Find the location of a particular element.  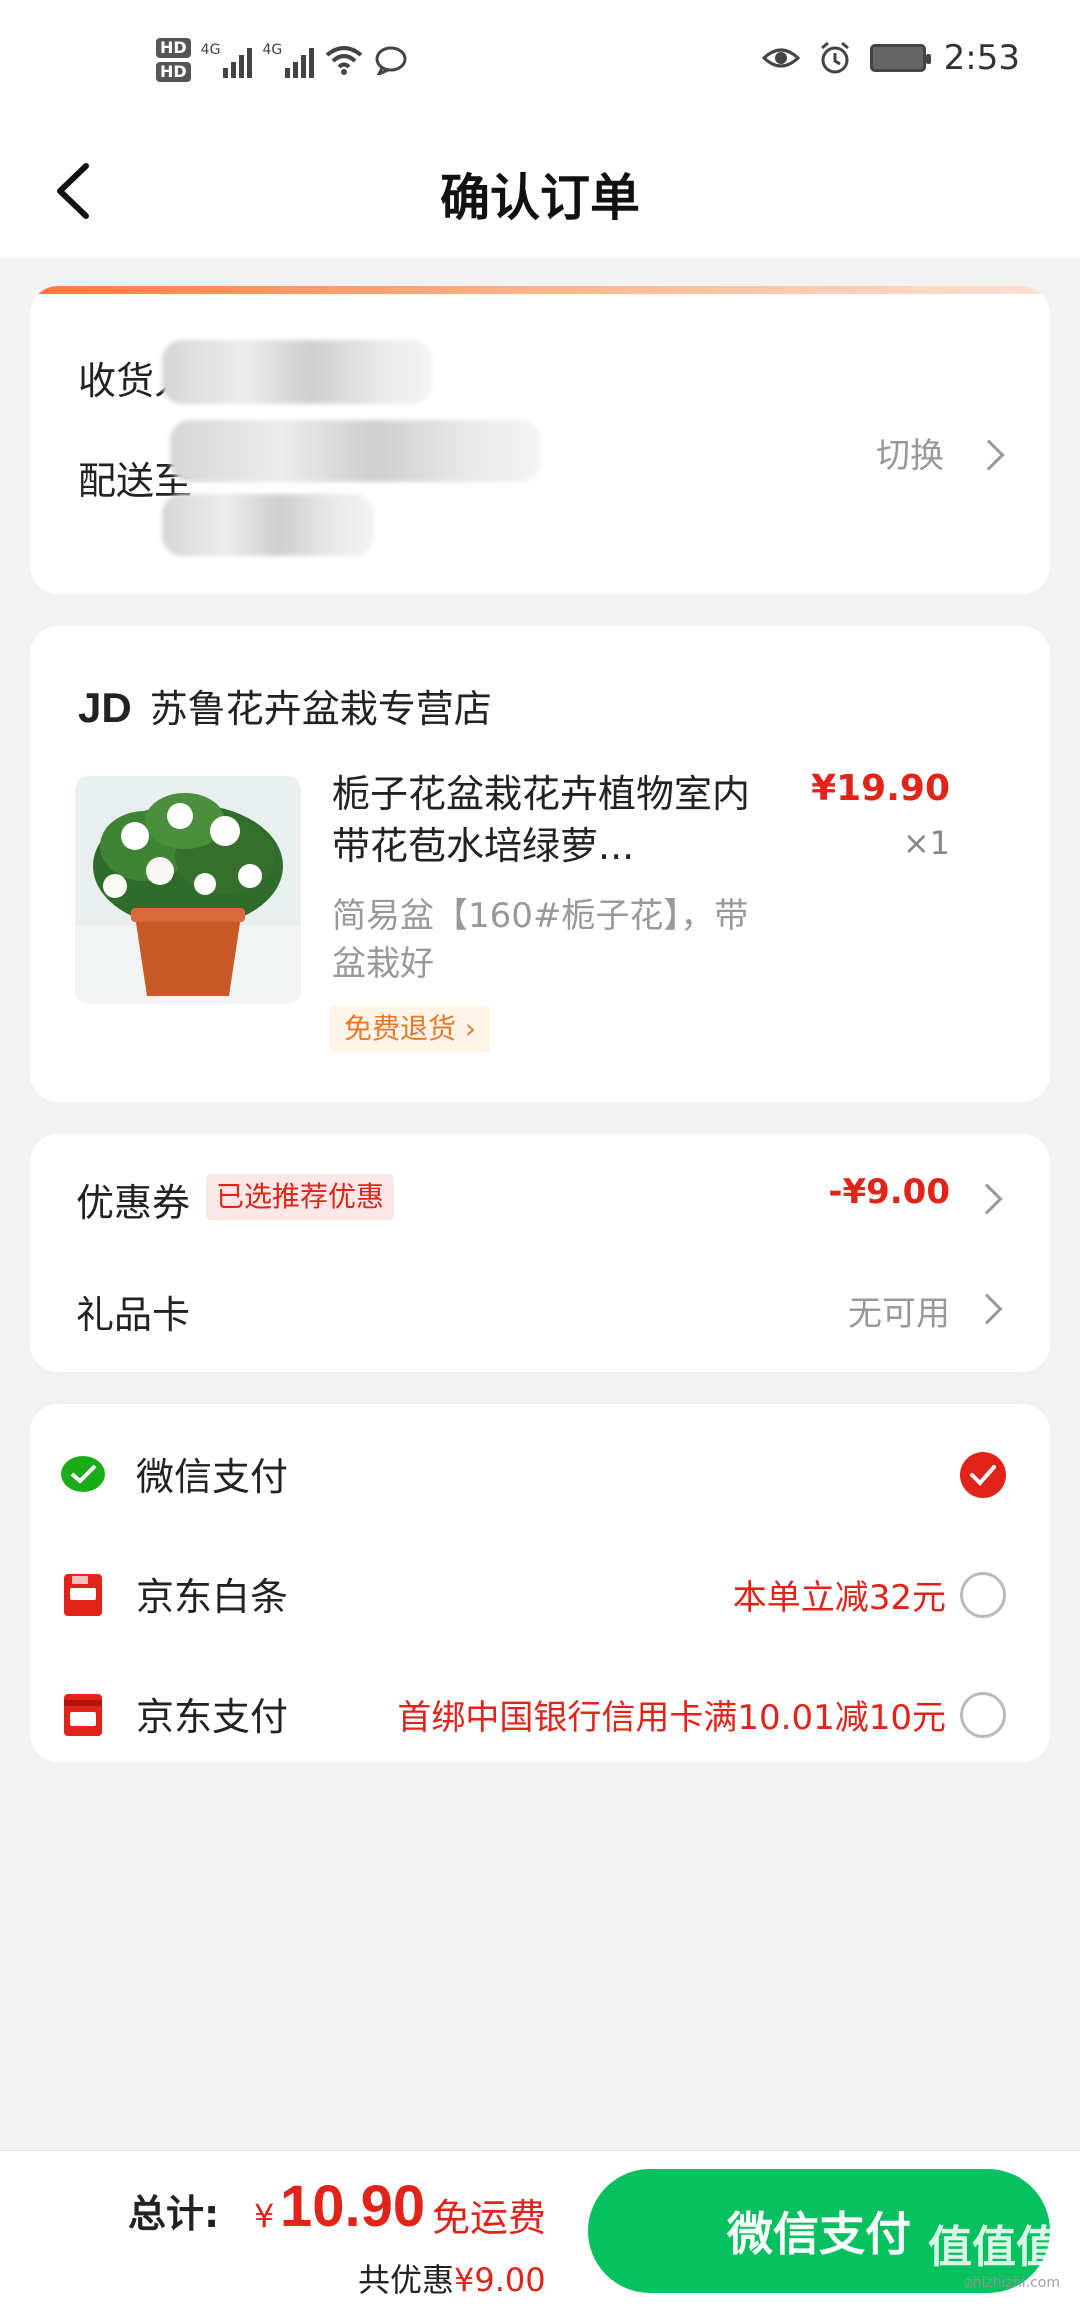

radio-checked-icon is located at coordinates (983, 1475).